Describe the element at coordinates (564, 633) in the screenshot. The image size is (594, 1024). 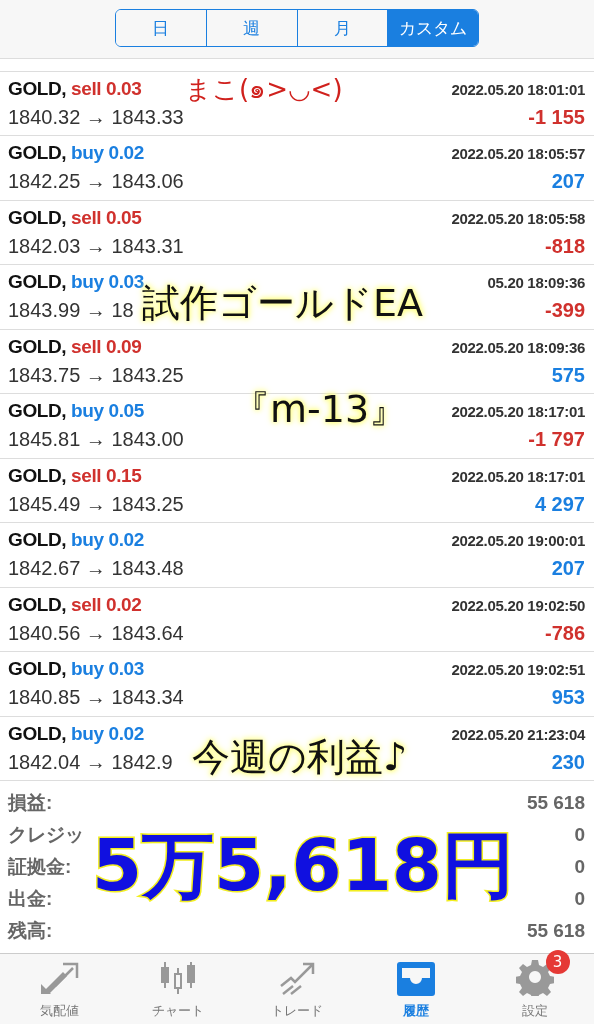
I see `trade-profit: -786` at that location.